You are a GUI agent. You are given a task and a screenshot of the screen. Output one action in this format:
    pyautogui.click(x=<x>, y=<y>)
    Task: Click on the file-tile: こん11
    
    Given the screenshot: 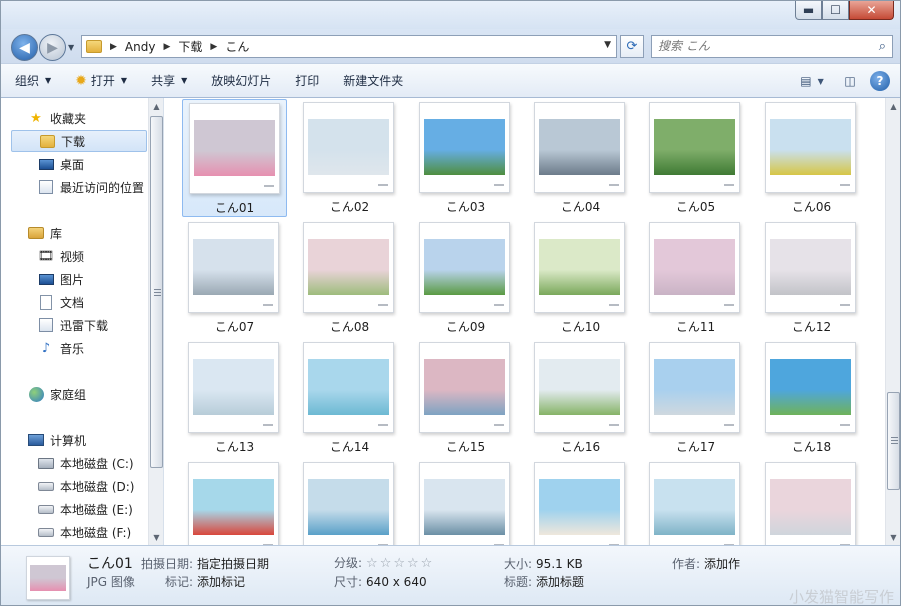 What is the action you would take?
    pyautogui.click(x=695, y=278)
    